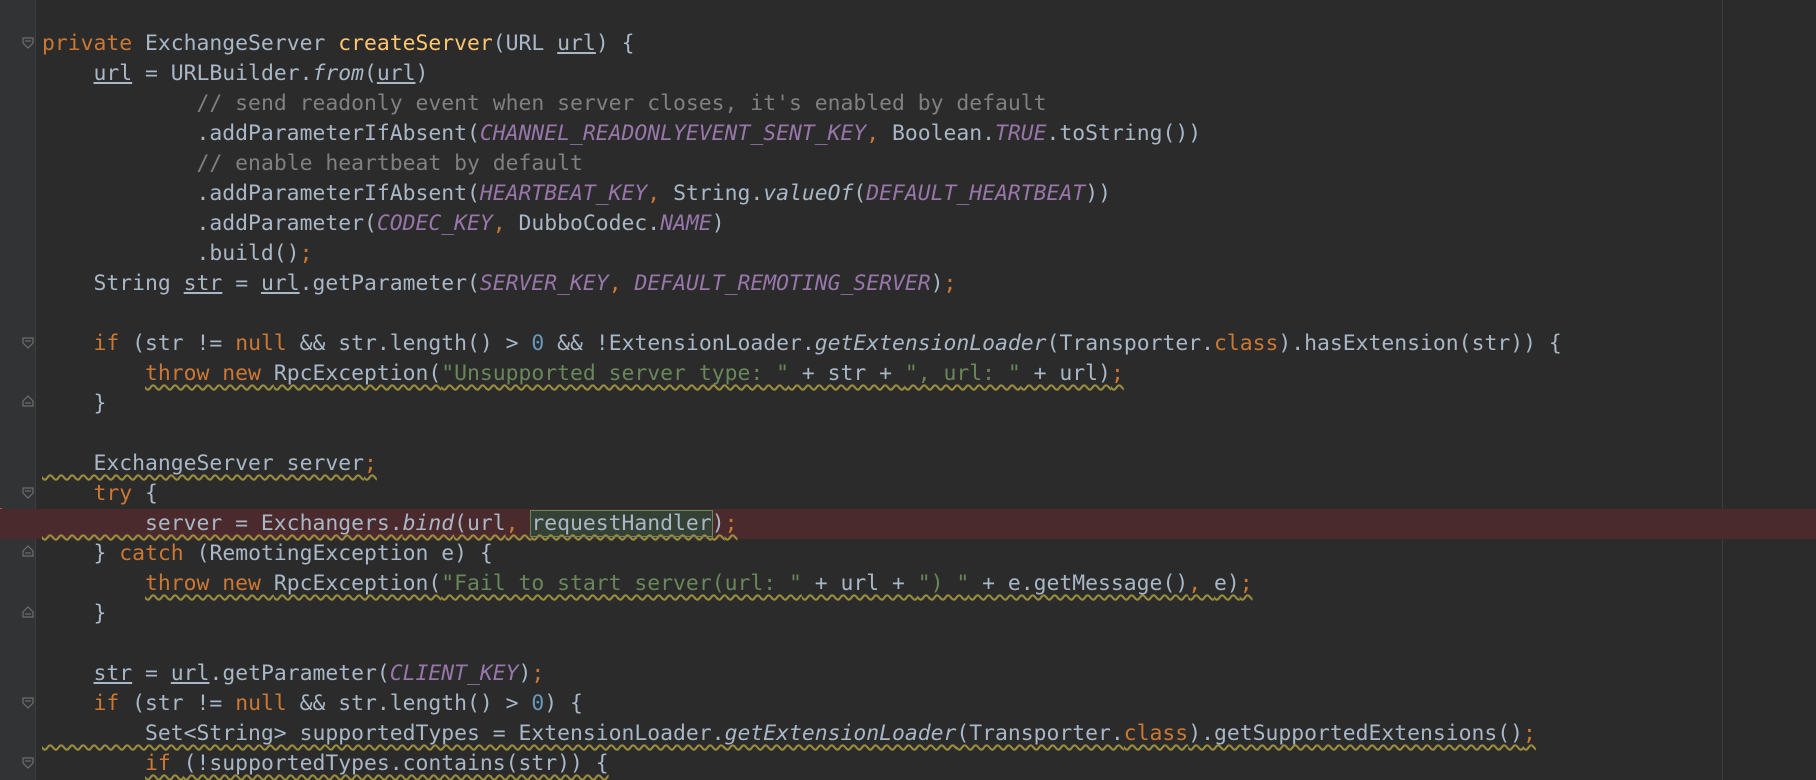 The image size is (1816, 780). I want to click on code-token: throw new, so click(209, 583).